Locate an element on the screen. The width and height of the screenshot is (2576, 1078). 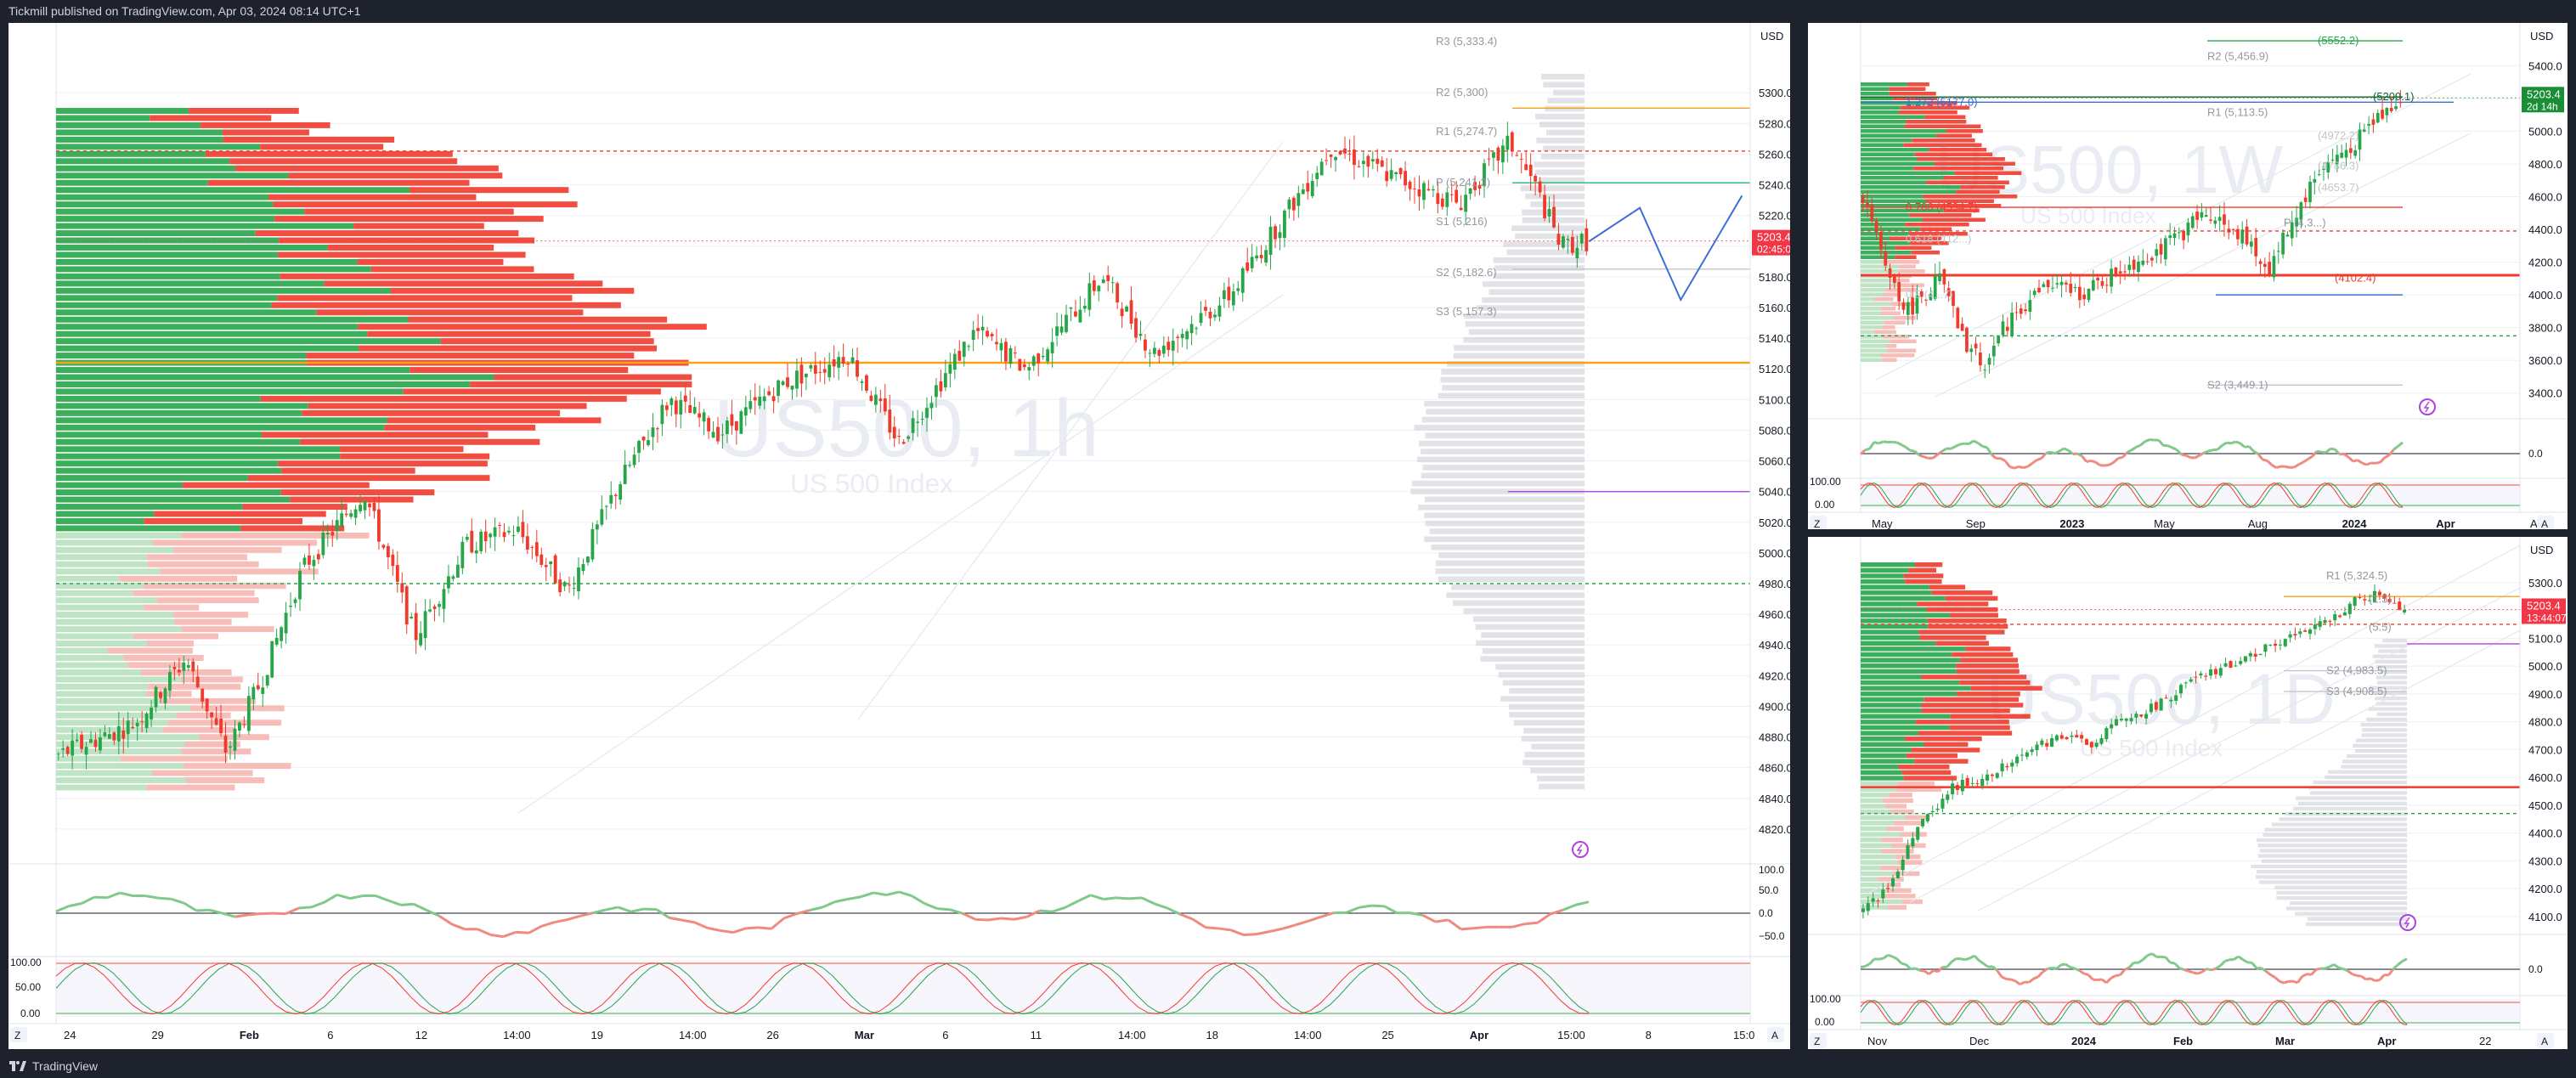
time-tick-label: Apr is located at coordinates (2386, 1041).